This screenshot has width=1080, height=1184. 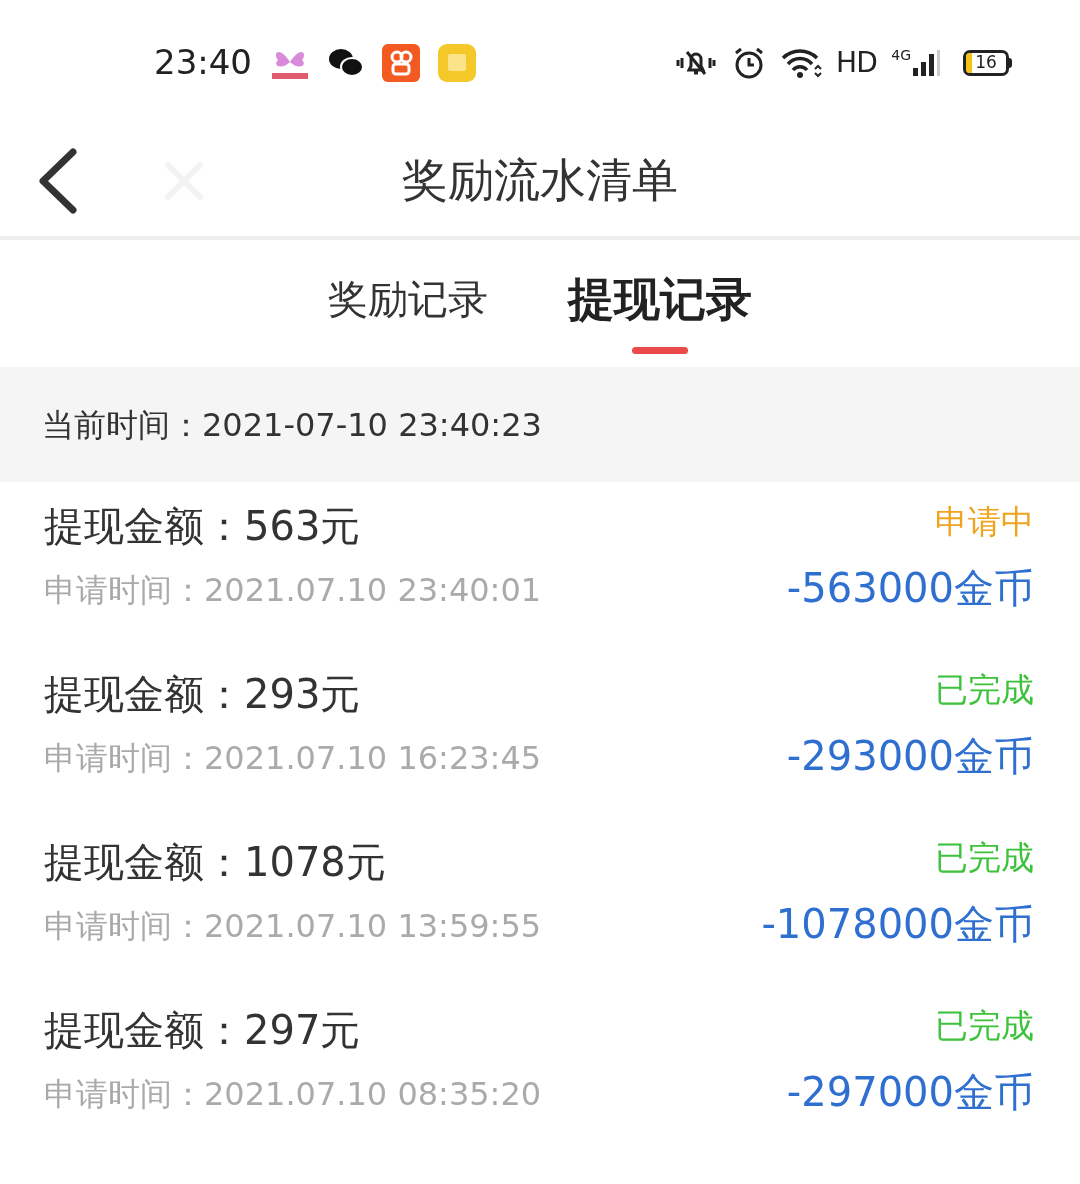 I want to click on alarm-icon, so click(x=749, y=62).